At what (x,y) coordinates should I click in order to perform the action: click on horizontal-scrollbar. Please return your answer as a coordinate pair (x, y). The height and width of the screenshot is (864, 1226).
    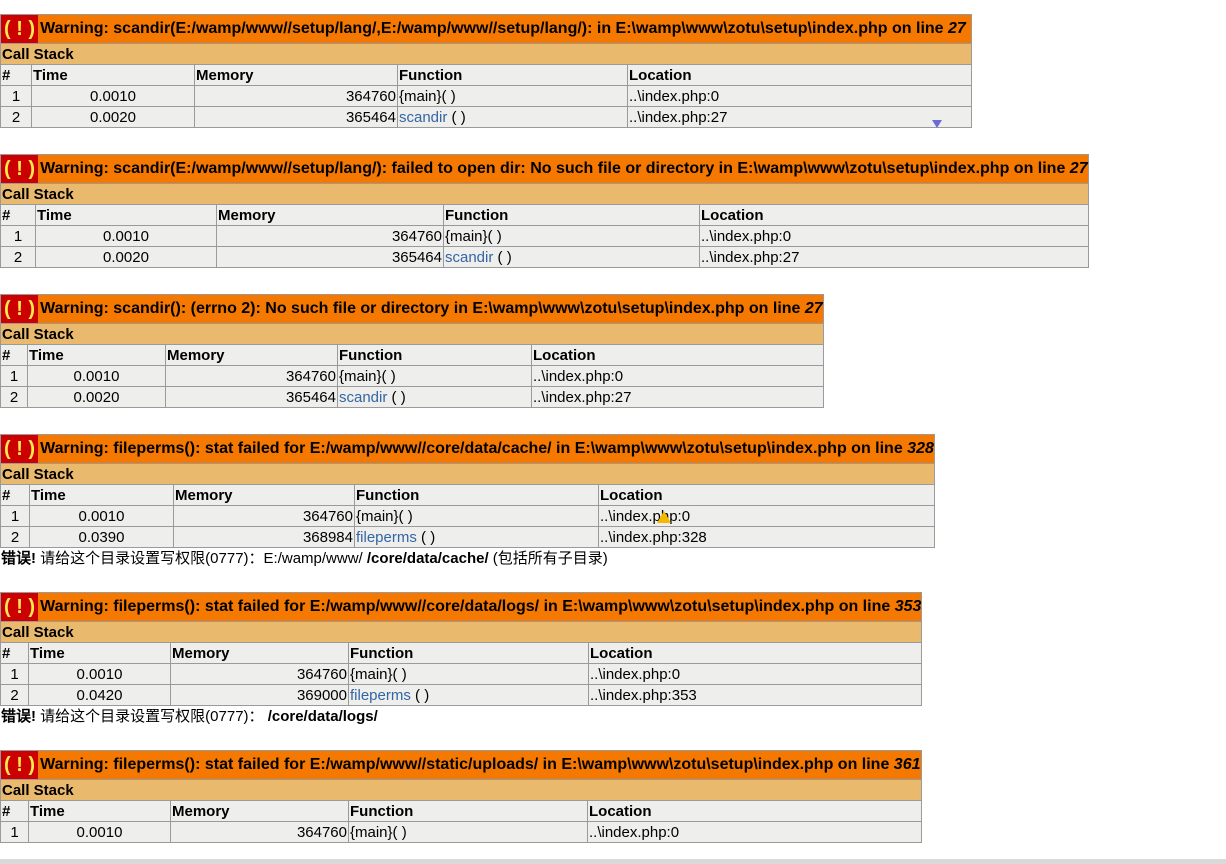
    Looking at the image, I should click on (613, 861).